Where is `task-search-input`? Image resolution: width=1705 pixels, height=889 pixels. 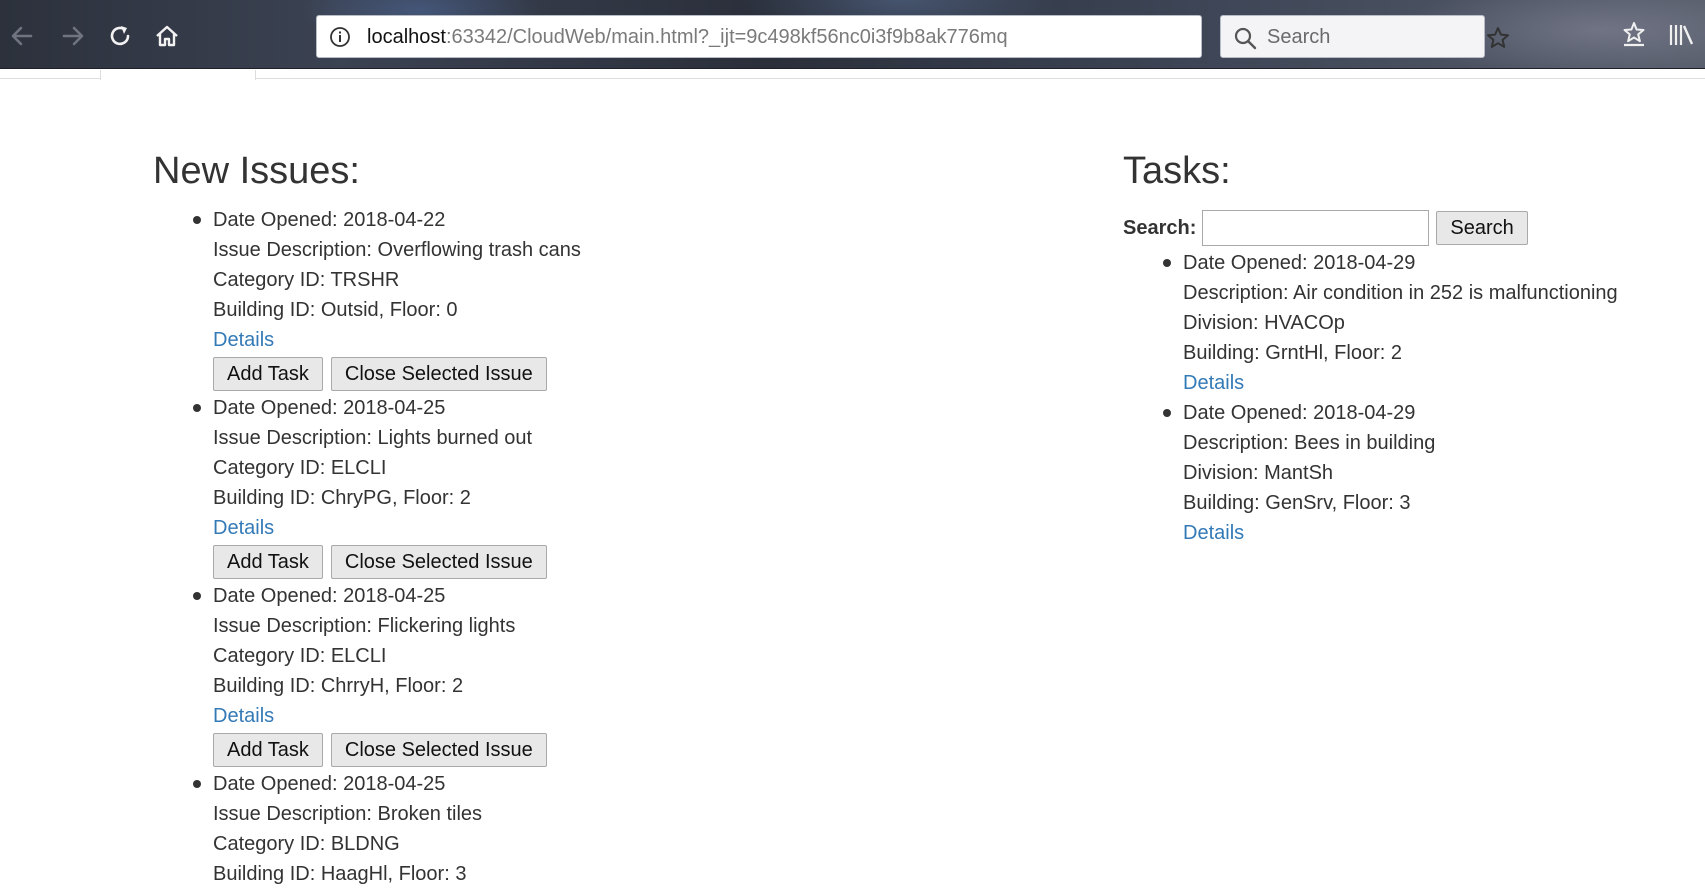 task-search-input is located at coordinates (1316, 228).